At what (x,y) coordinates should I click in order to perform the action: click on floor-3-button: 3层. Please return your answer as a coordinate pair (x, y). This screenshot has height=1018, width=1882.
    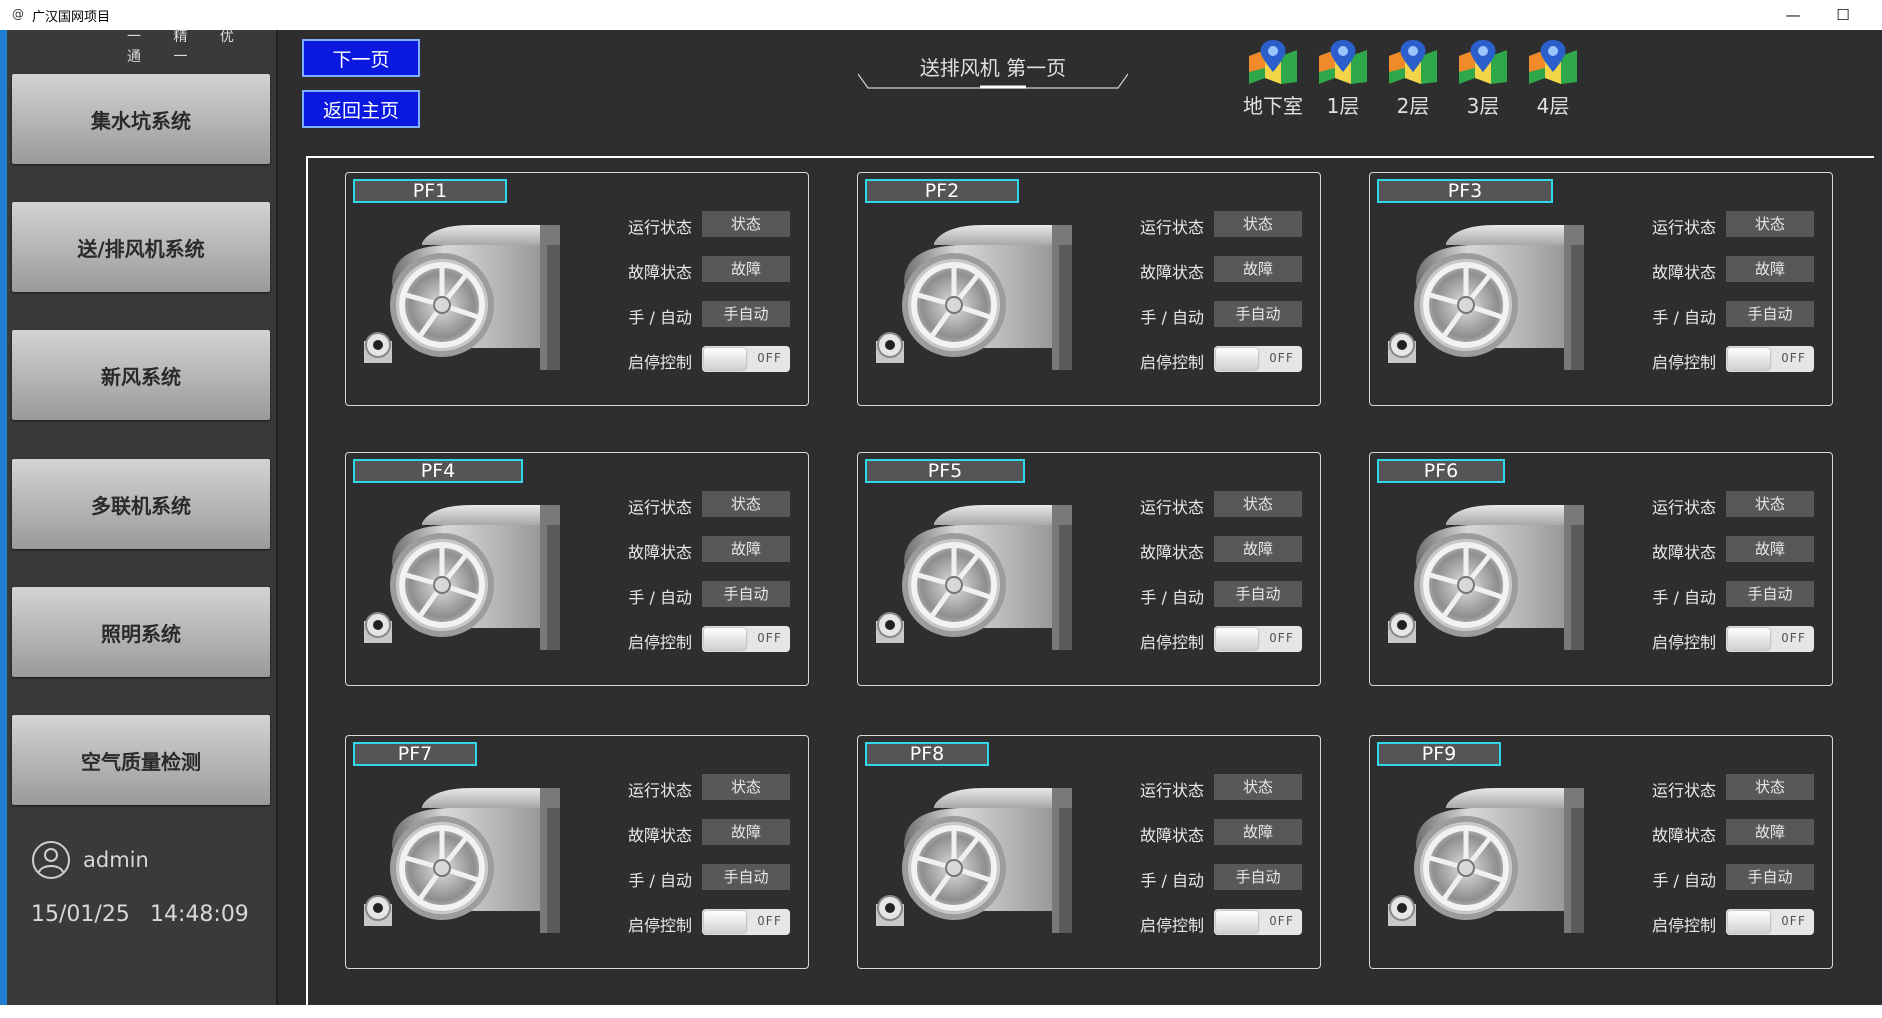
    Looking at the image, I should click on (1483, 78).